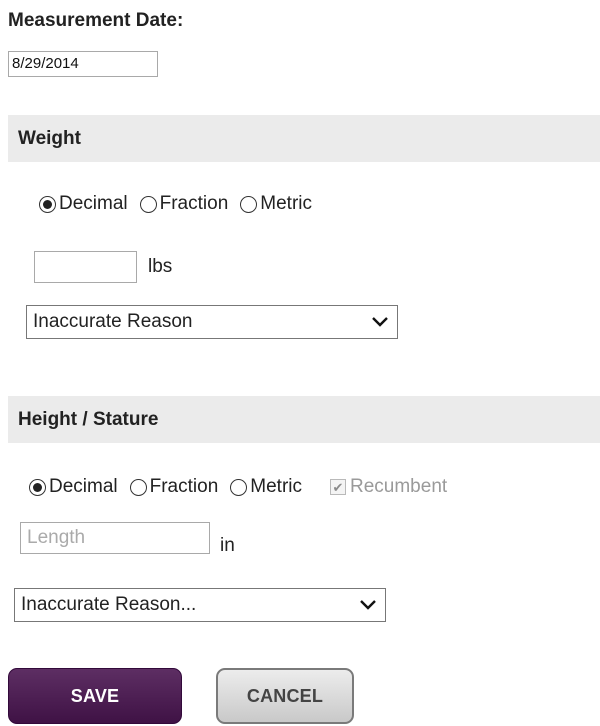 This screenshot has height=726, width=600. Describe the element at coordinates (88, 419) in the screenshot. I see `height-section-title: Height / Stature` at that location.